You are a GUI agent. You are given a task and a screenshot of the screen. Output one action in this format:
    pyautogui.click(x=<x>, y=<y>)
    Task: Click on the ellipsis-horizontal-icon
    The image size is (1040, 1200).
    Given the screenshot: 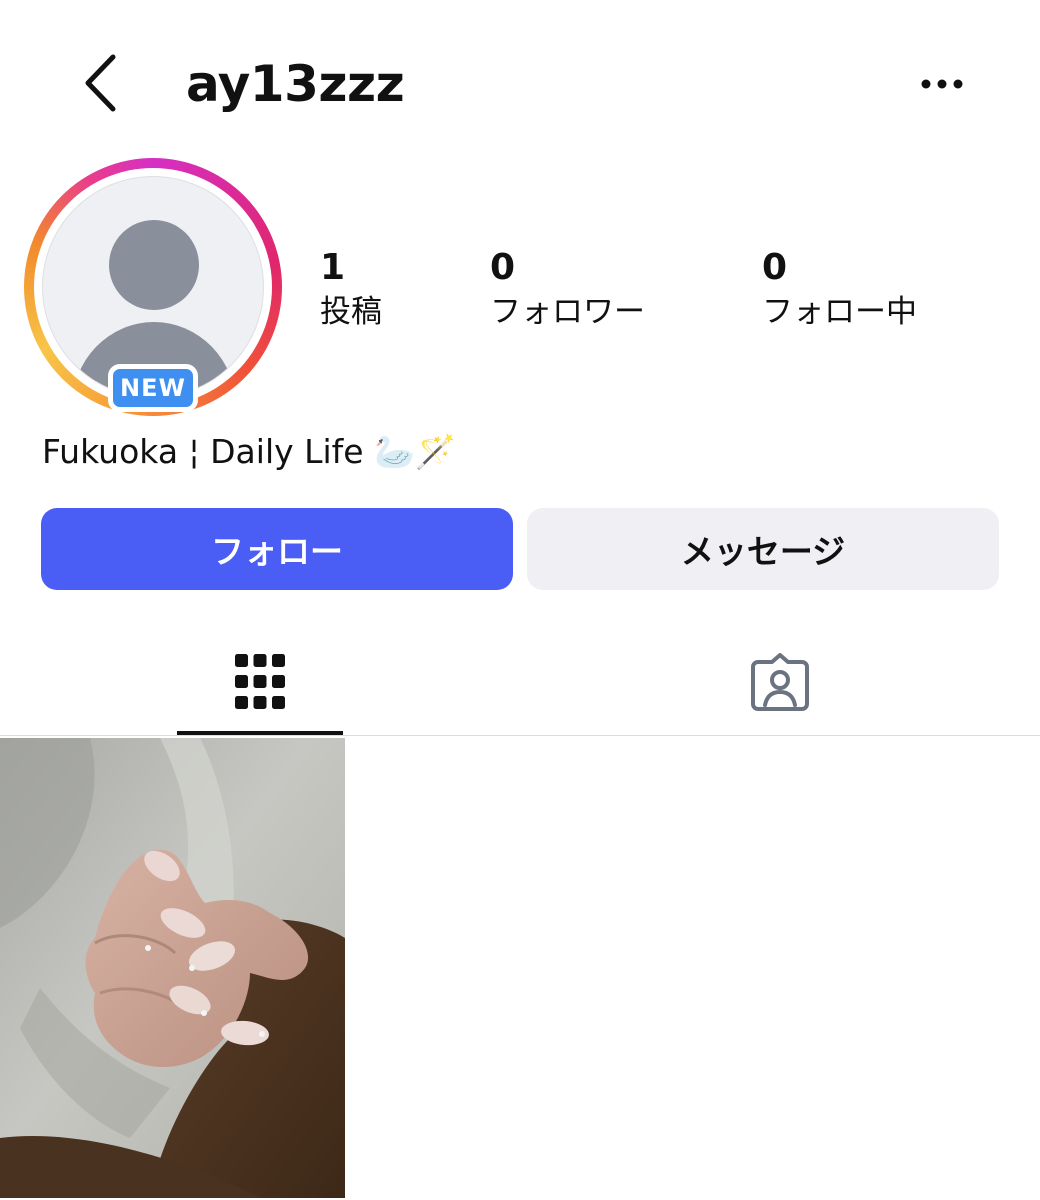 What is the action you would take?
    pyautogui.click(x=942, y=84)
    